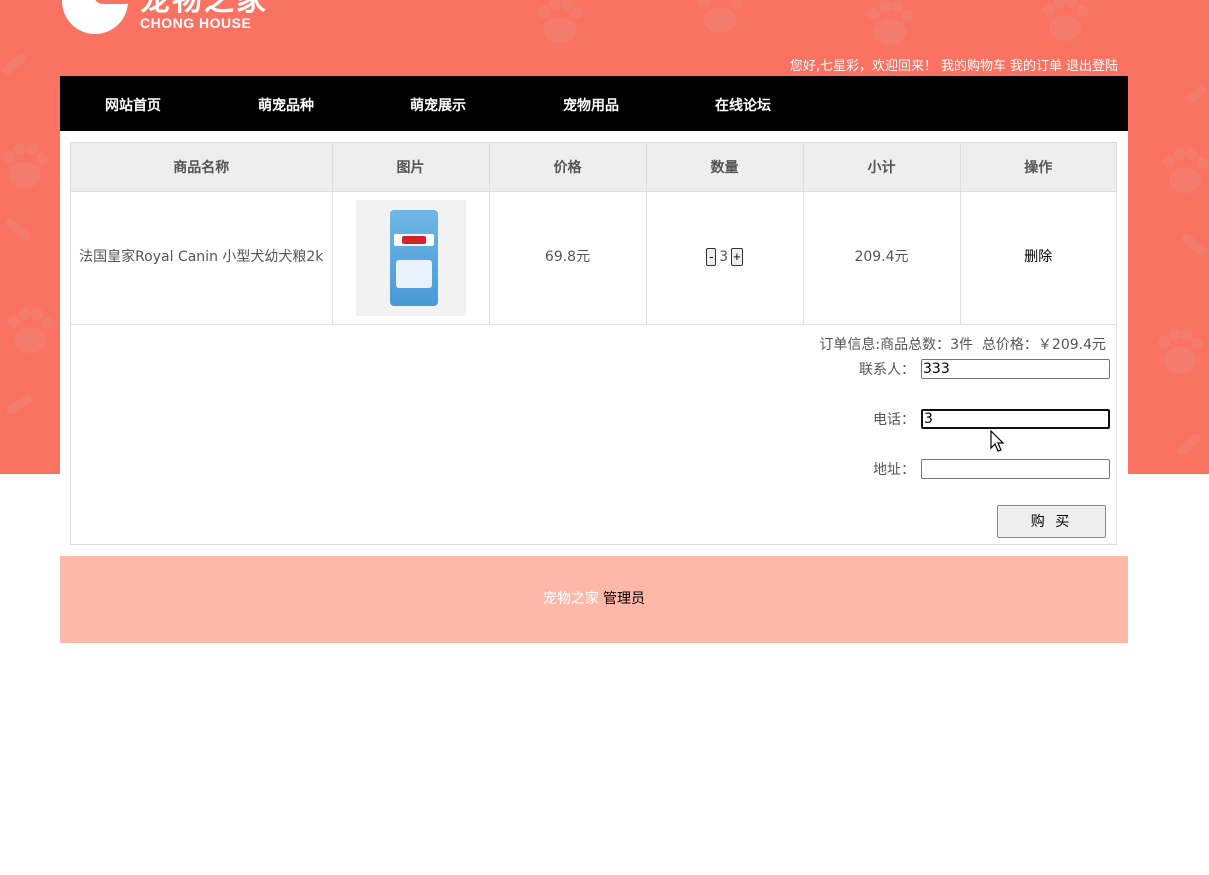  What do you see at coordinates (411, 167) in the screenshot?
I see `header-image: 图片` at bounding box center [411, 167].